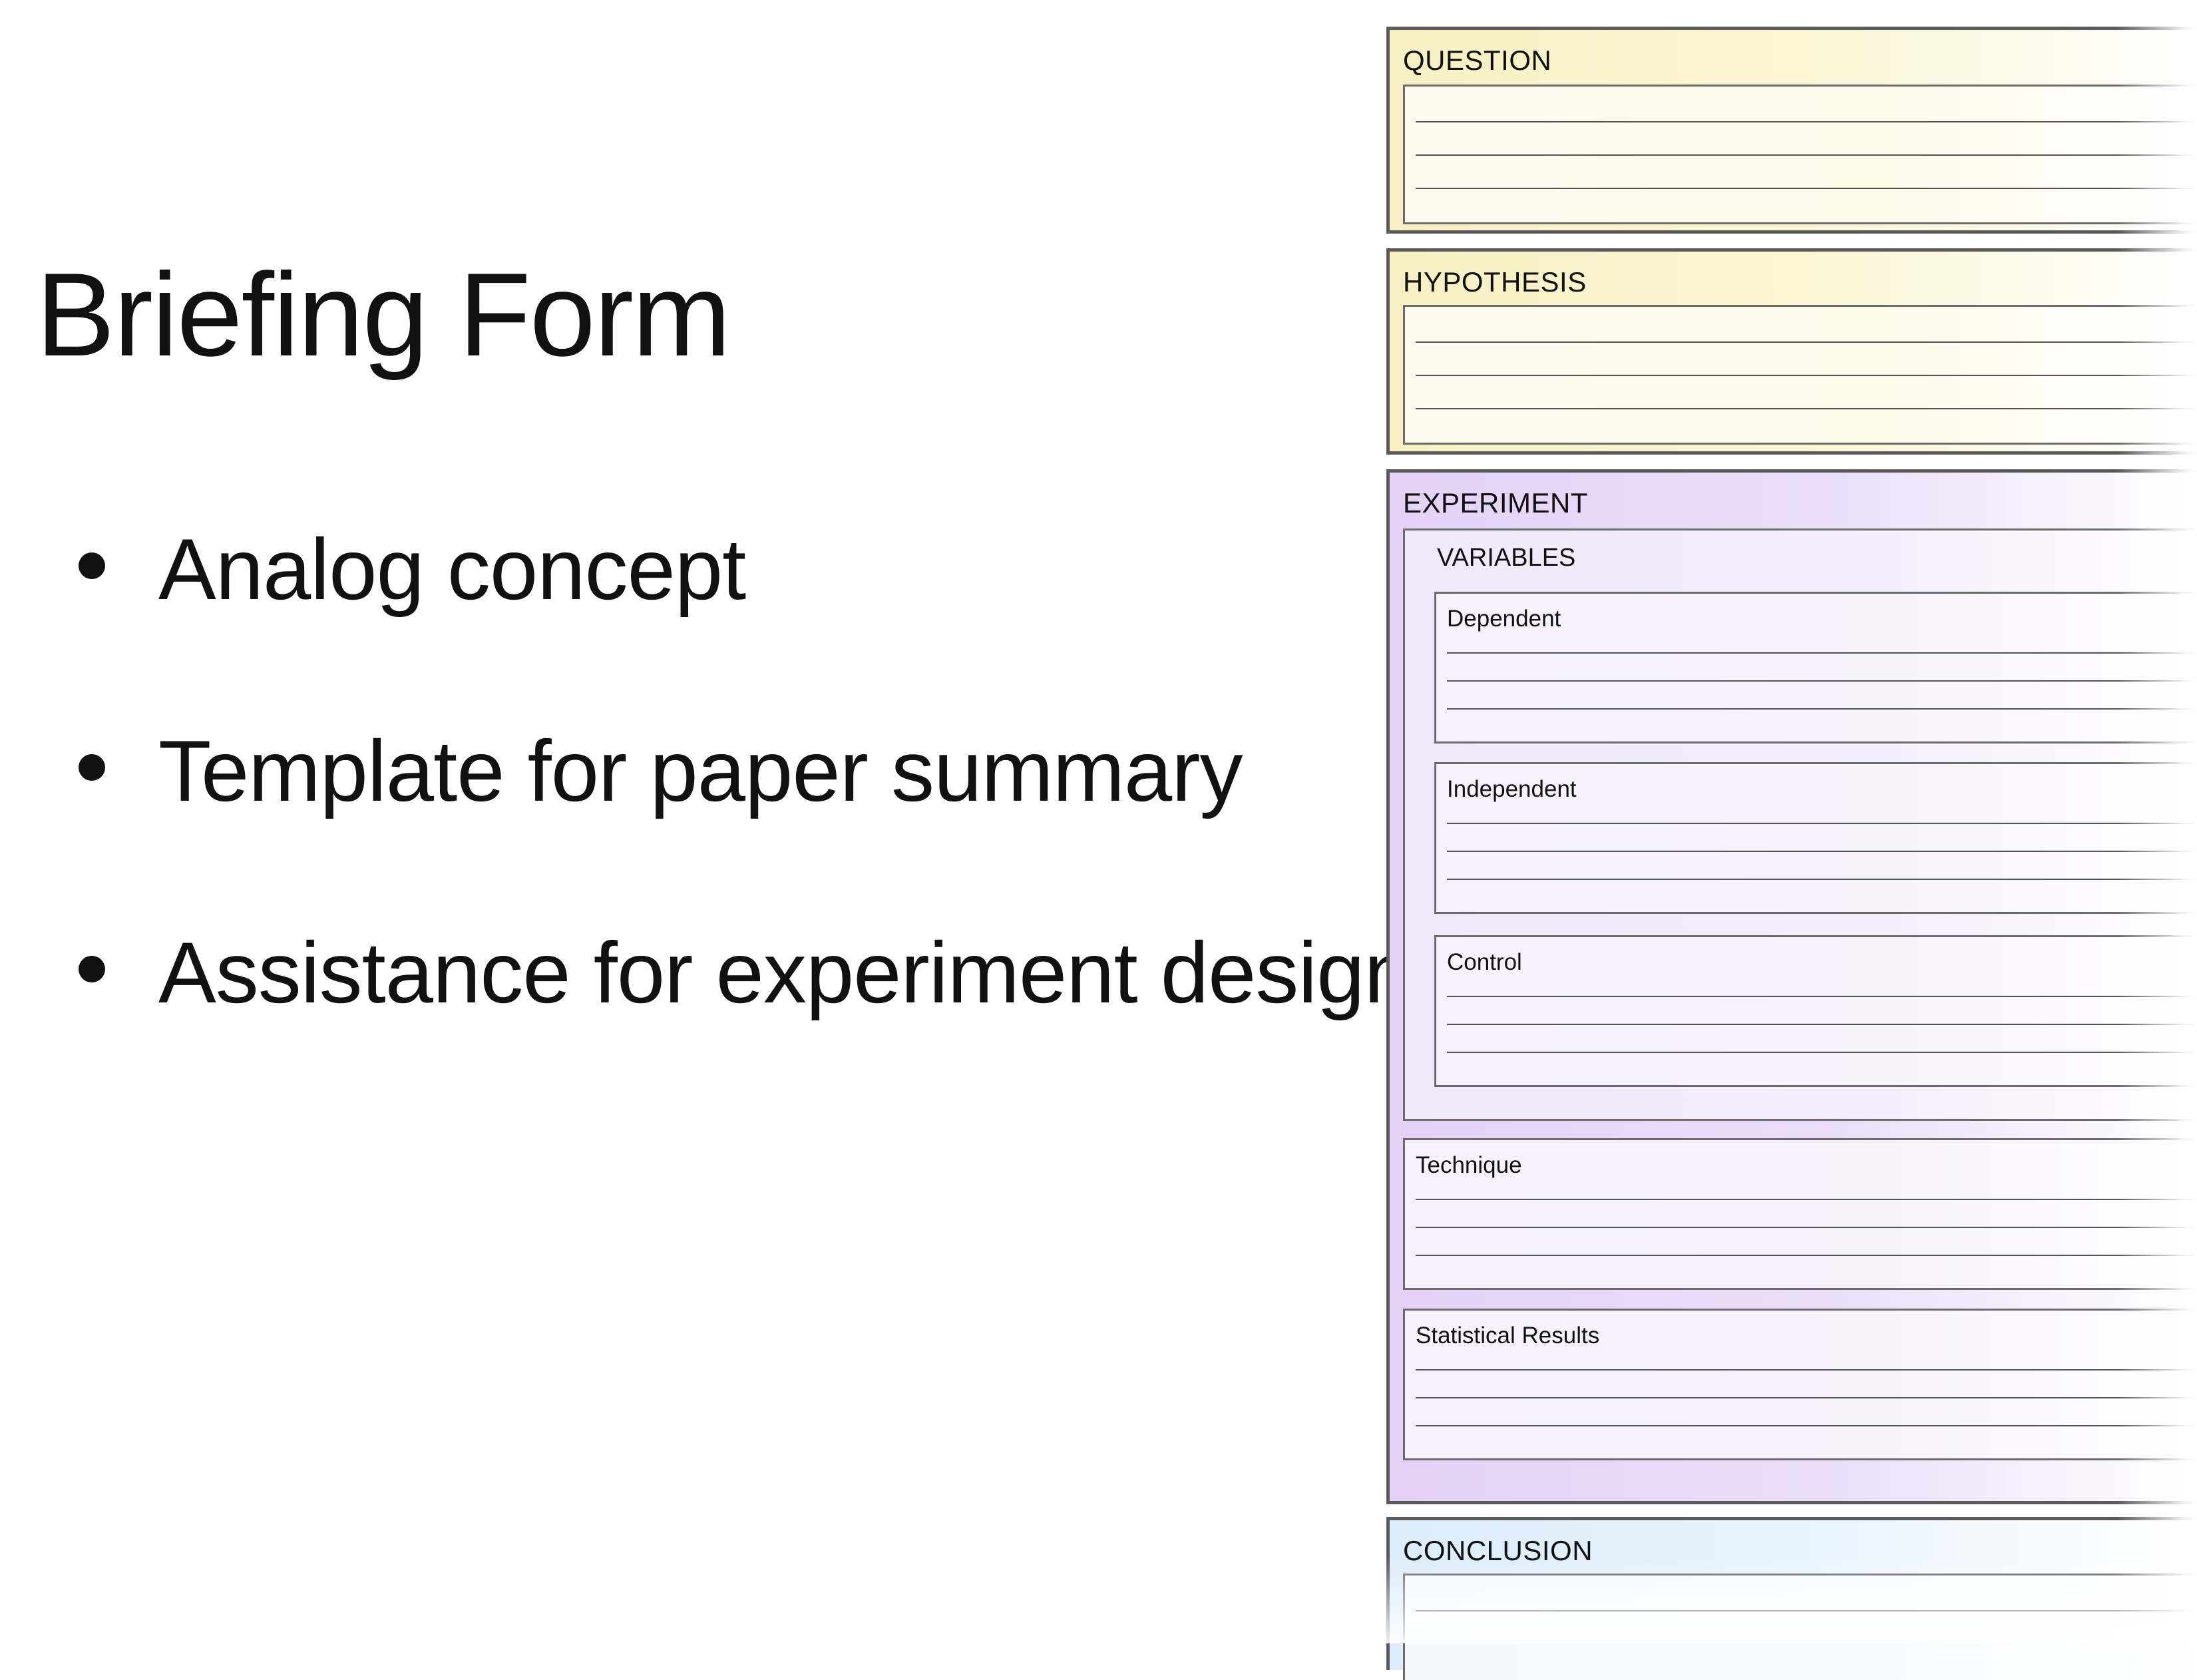  Describe the element at coordinates (1485, 962) in the screenshot. I see `control-label: Control` at that location.